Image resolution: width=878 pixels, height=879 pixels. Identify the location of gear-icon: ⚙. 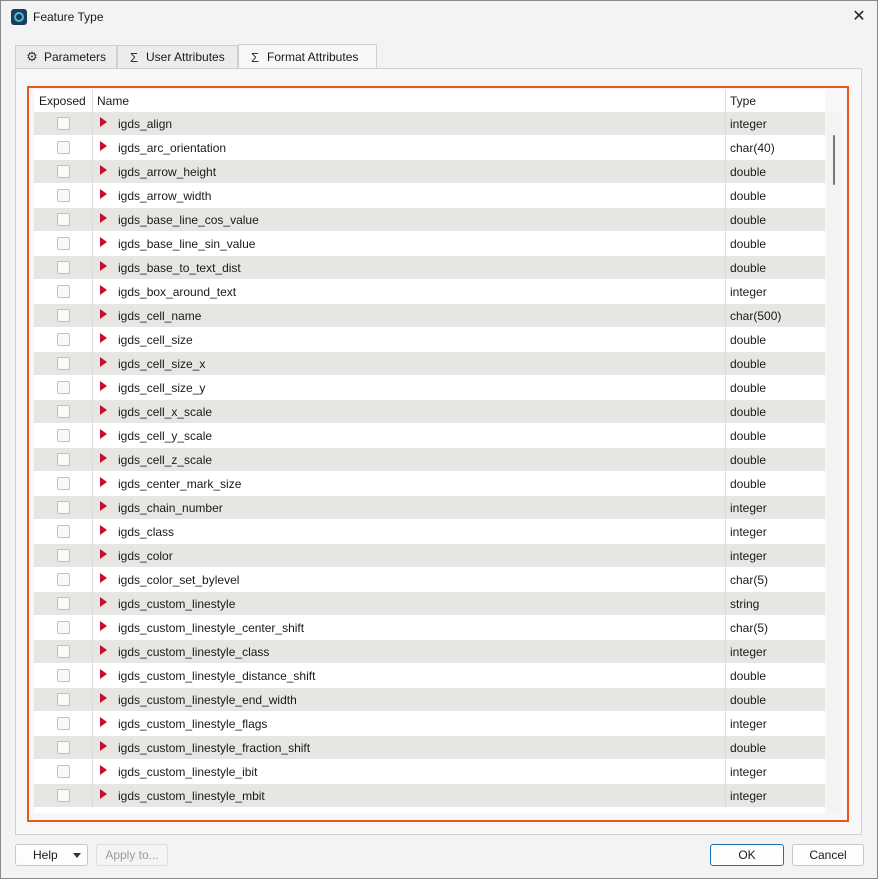
(32, 56).